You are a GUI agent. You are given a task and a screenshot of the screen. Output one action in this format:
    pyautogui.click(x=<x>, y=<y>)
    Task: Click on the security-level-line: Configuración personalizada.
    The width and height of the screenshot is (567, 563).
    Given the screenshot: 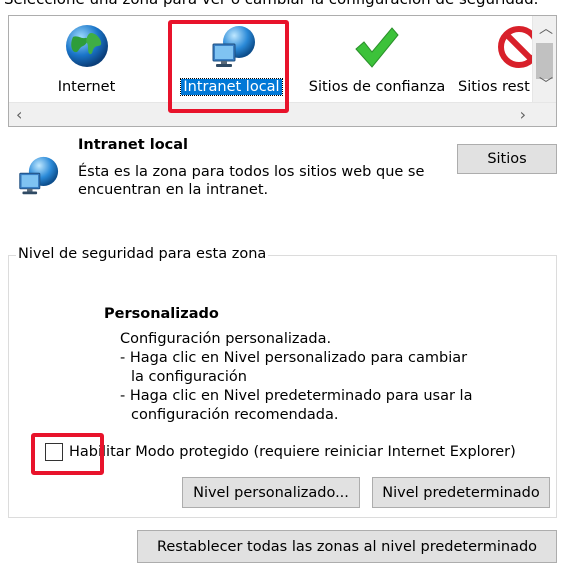 What is the action you would take?
    pyautogui.click(x=226, y=339)
    